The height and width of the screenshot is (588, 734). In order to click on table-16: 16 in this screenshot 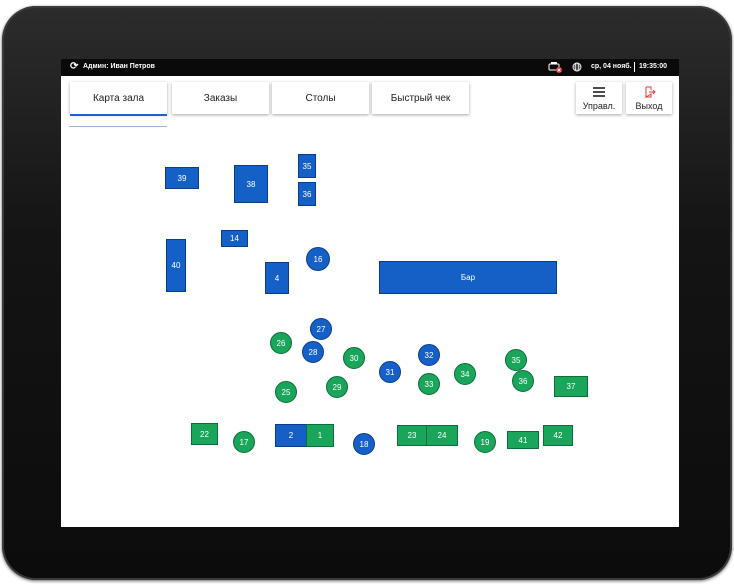, I will do `click(318, 259)`.